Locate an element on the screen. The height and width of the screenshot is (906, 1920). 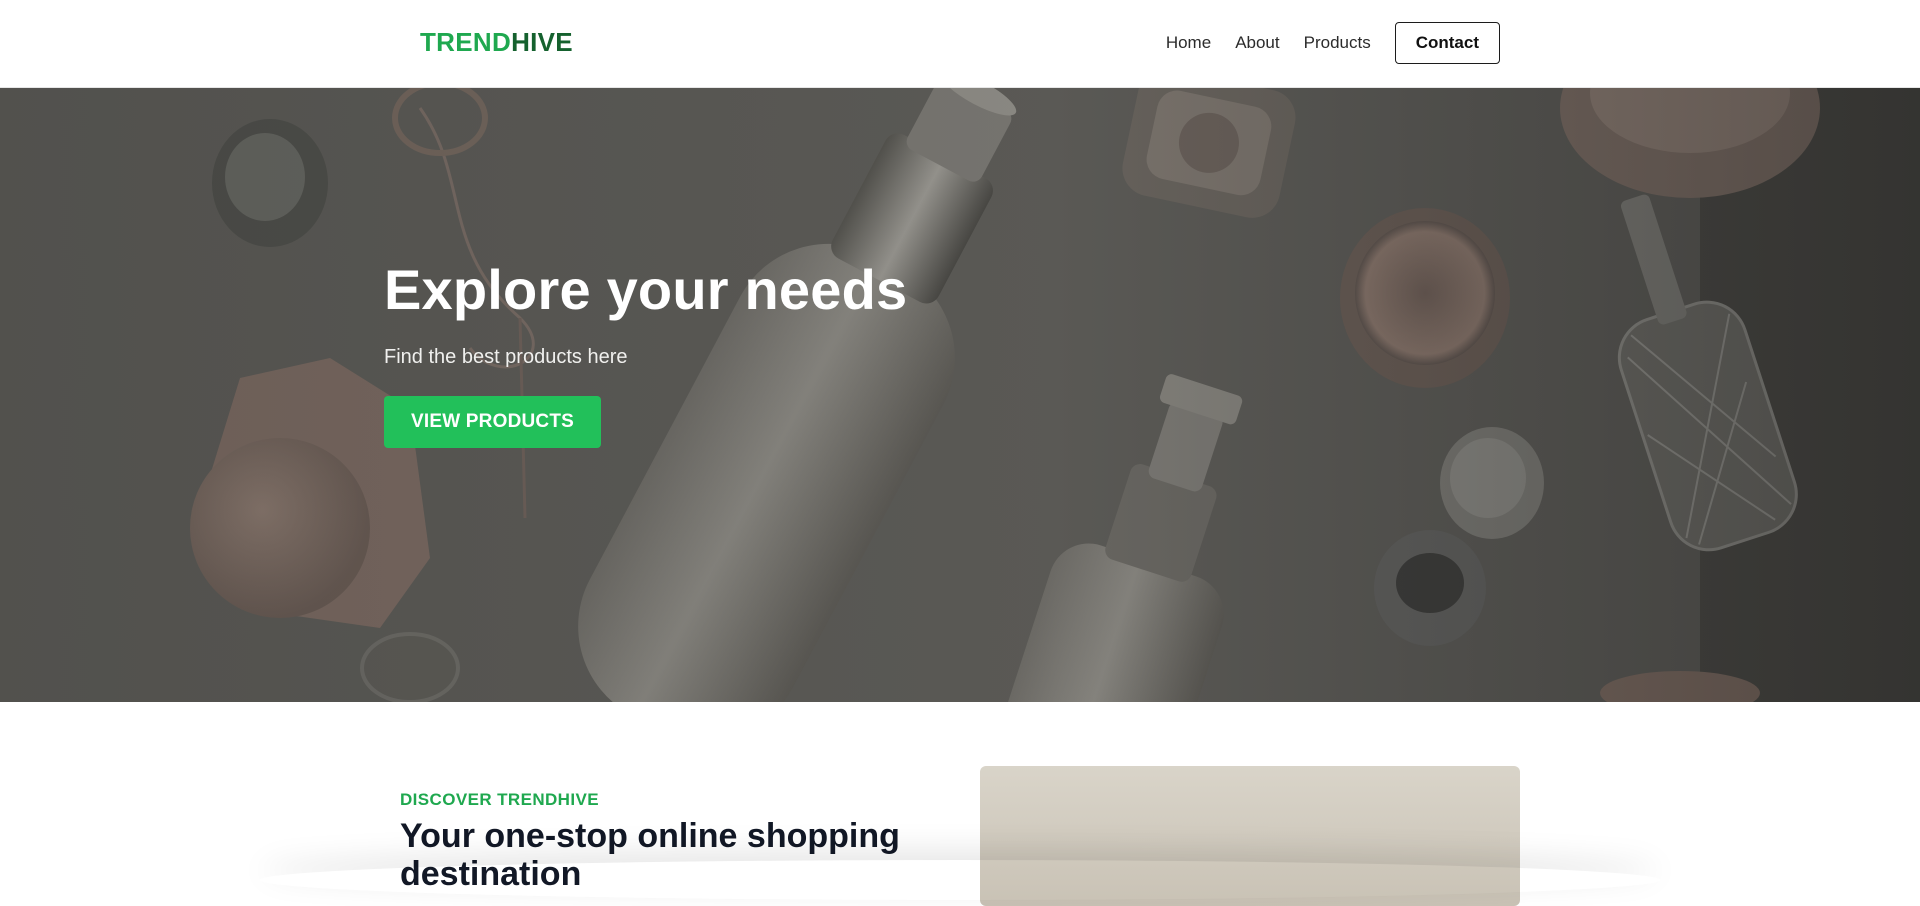
logo: TRENDHIVE is located at coordinates (496, 42).